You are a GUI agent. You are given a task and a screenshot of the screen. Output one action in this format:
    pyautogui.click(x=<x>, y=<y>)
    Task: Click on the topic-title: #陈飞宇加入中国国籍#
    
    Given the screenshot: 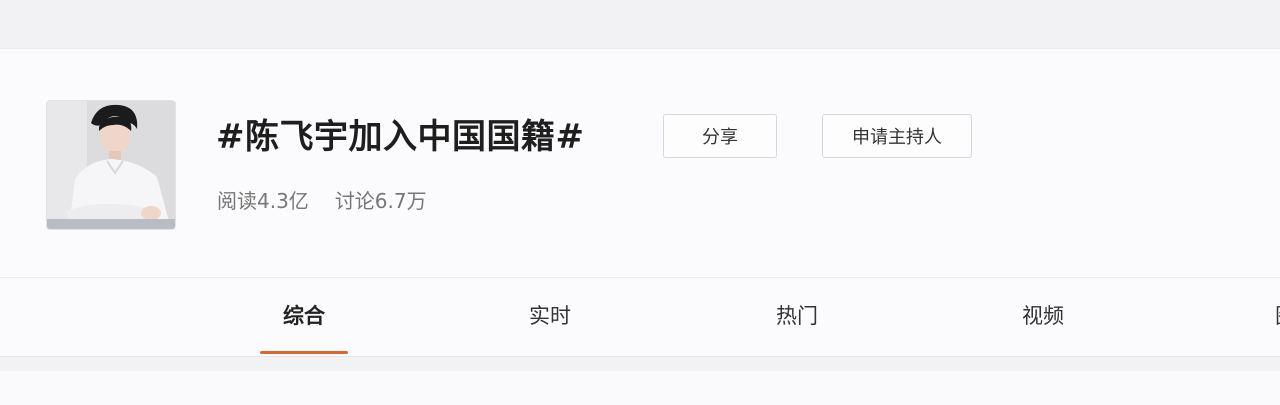 What is the action you would take?
    pyautogui.click(x=400, y=137)
    